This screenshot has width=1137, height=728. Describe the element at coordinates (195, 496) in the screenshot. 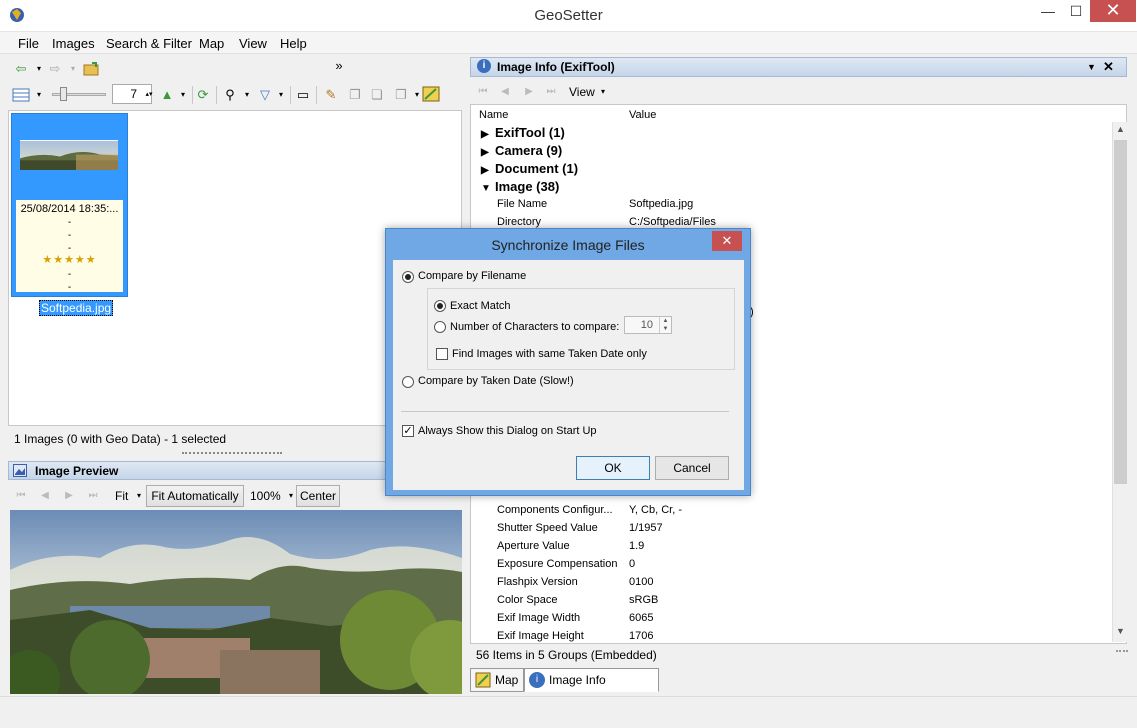

I see `fit-automatically-button: Fit Automatically` at that location.